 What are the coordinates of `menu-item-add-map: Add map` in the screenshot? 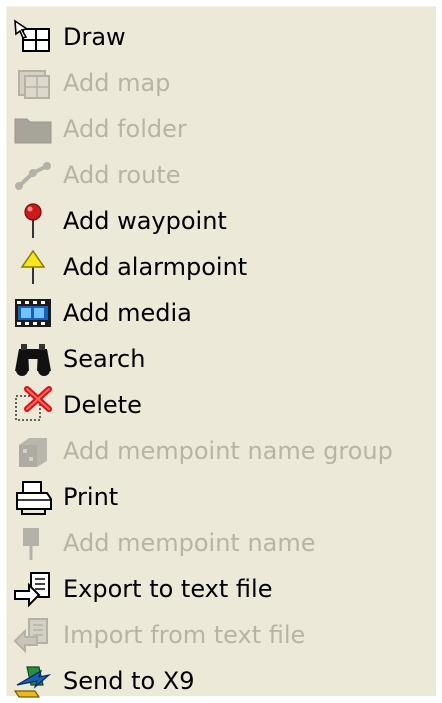 It's located at (217, 82).